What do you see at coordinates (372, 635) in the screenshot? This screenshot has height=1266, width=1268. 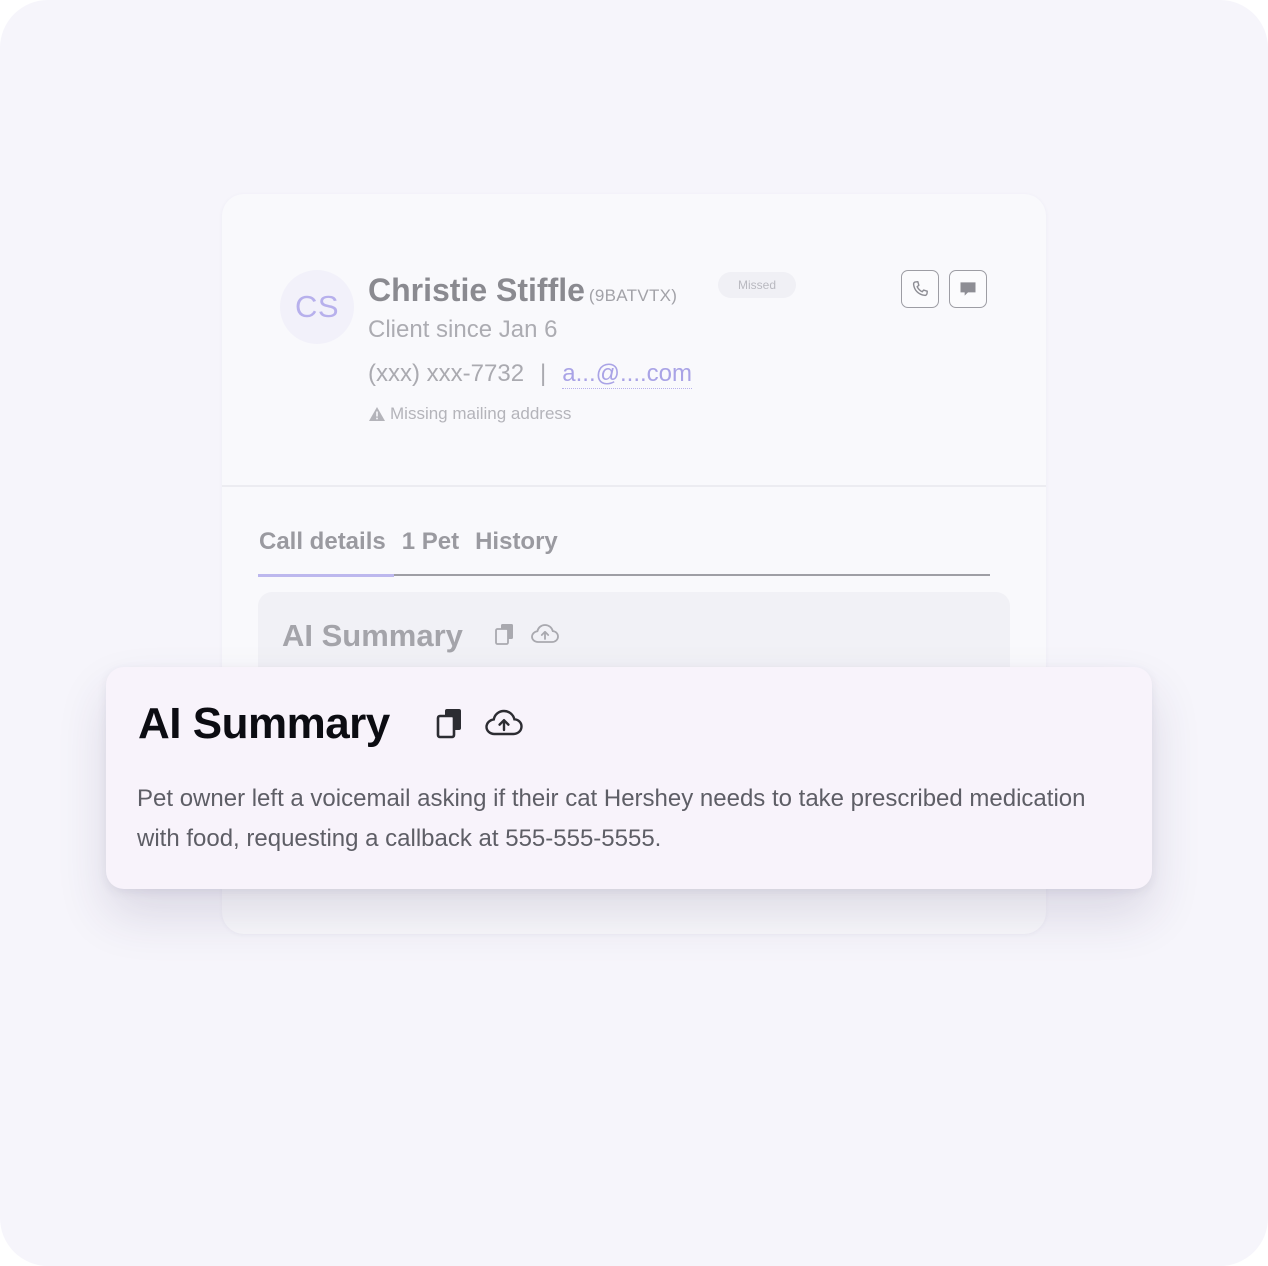 I see `section-title: AI Summary` at bounding box center [372, 635].